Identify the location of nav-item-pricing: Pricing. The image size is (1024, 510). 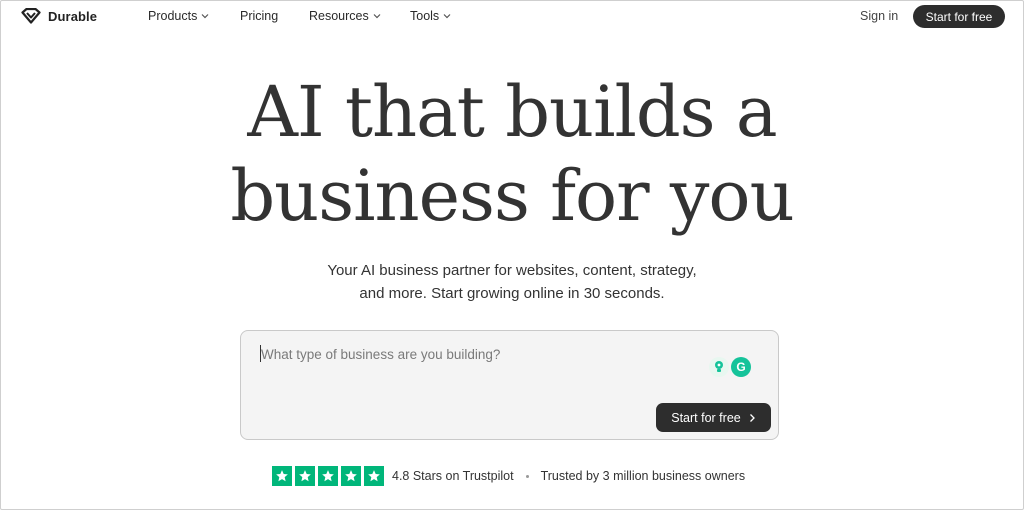
(259, 16).